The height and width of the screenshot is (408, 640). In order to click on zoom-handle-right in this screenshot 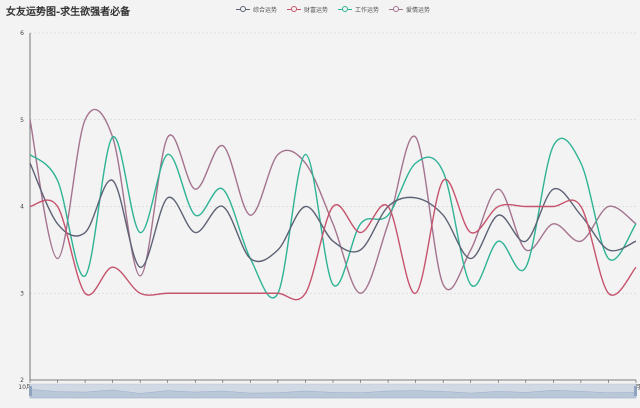, I will do `click(635, 391)`.